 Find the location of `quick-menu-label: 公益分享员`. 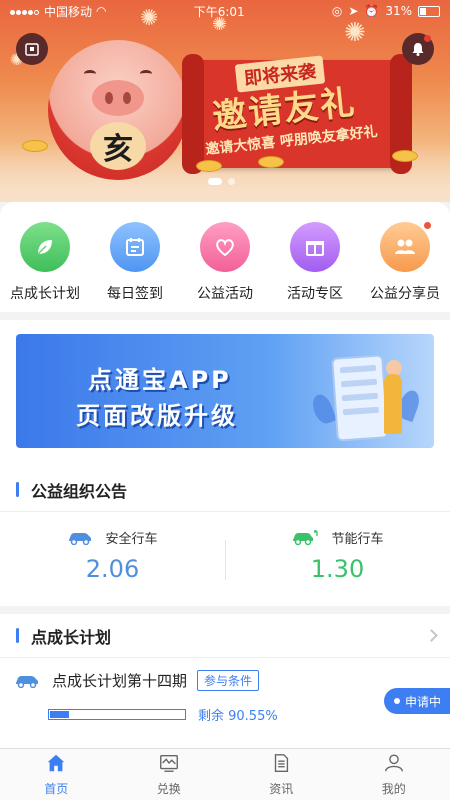

quick-menu-label: 公益分享员 is located at coordinates (405, 294).